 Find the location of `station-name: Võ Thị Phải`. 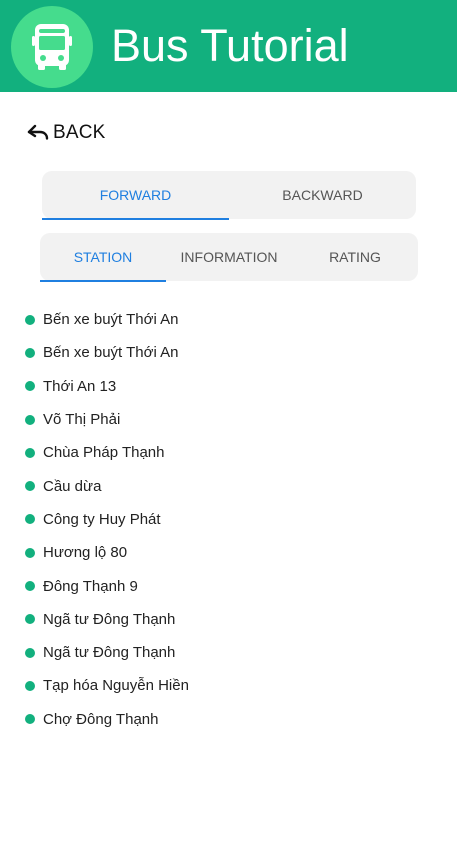

station-name: Võ Thị Phải is located at coordinates (82, 420).